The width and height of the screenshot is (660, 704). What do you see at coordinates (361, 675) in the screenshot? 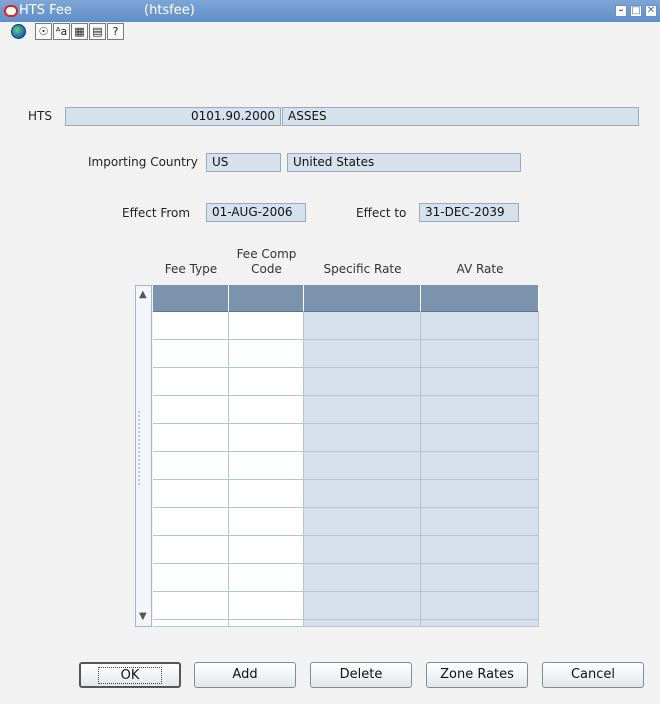
I see `delete-button: Delete` at bounding box center [361, 675].